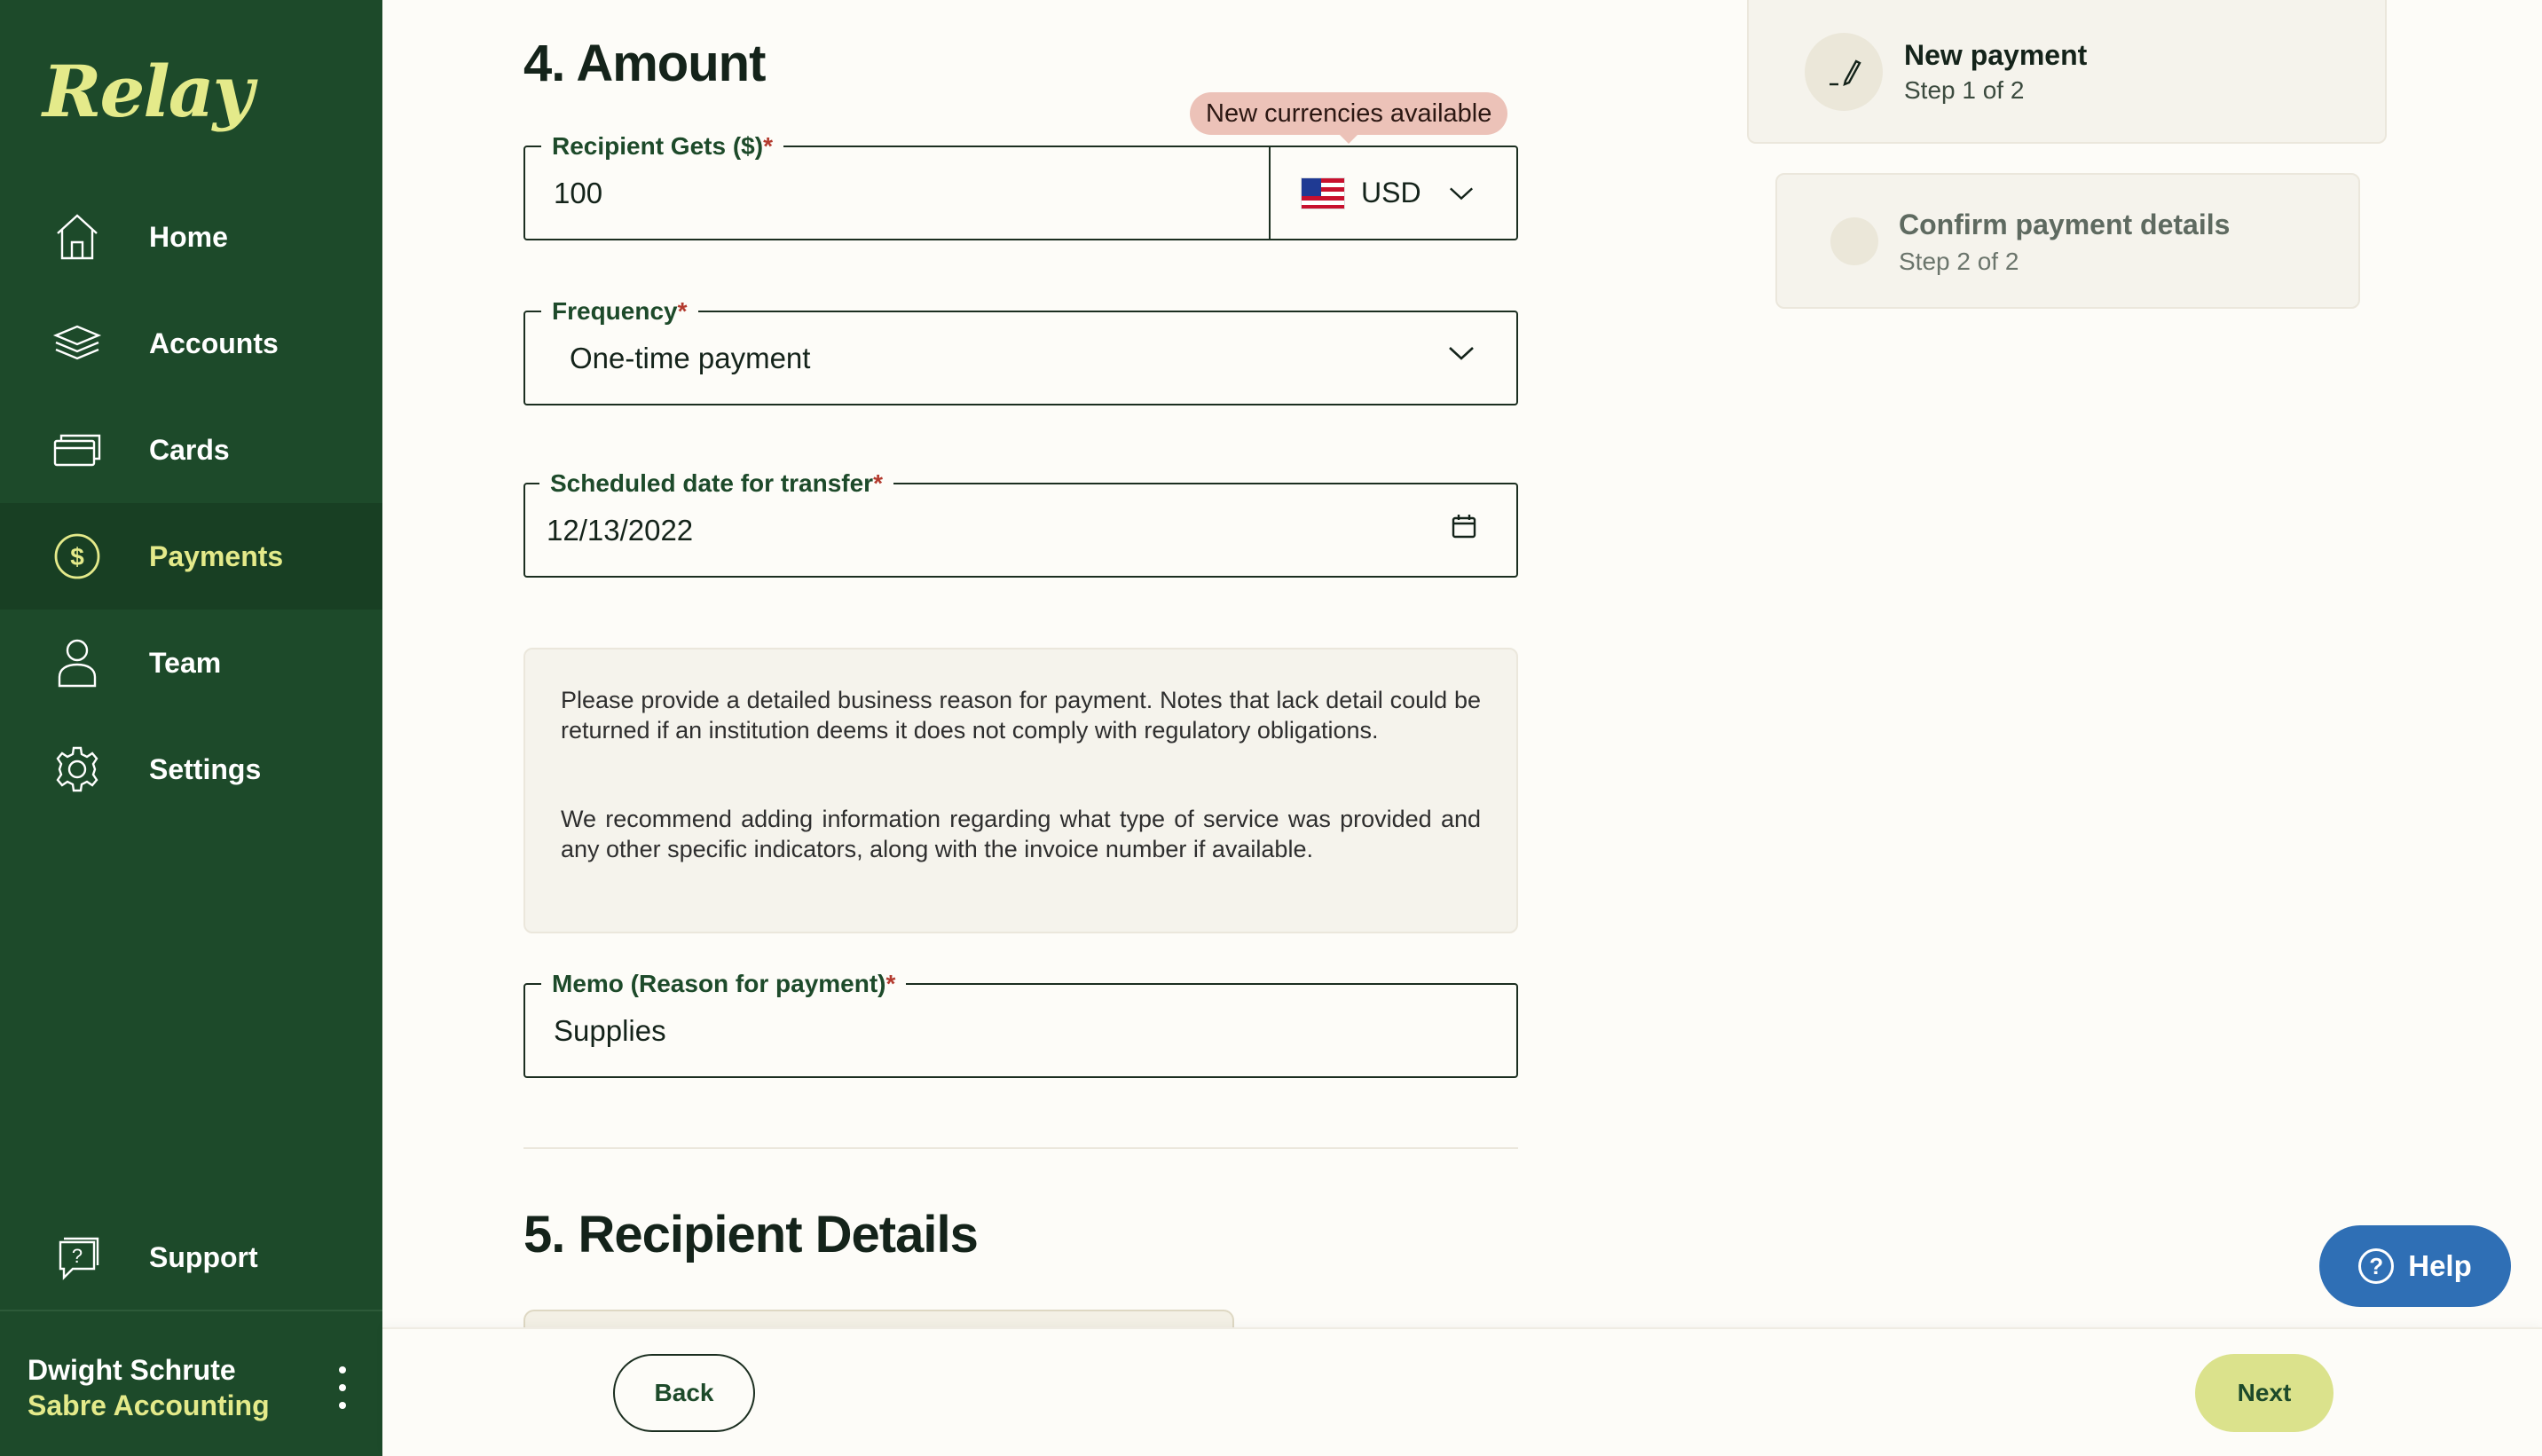 Image resolution: width=2542 pixels, height=1456 pixels. Describe the element at coordinates (1020, 351) in the screenshot. I see `frequency-select: Frequency* One-time payment` at that location.